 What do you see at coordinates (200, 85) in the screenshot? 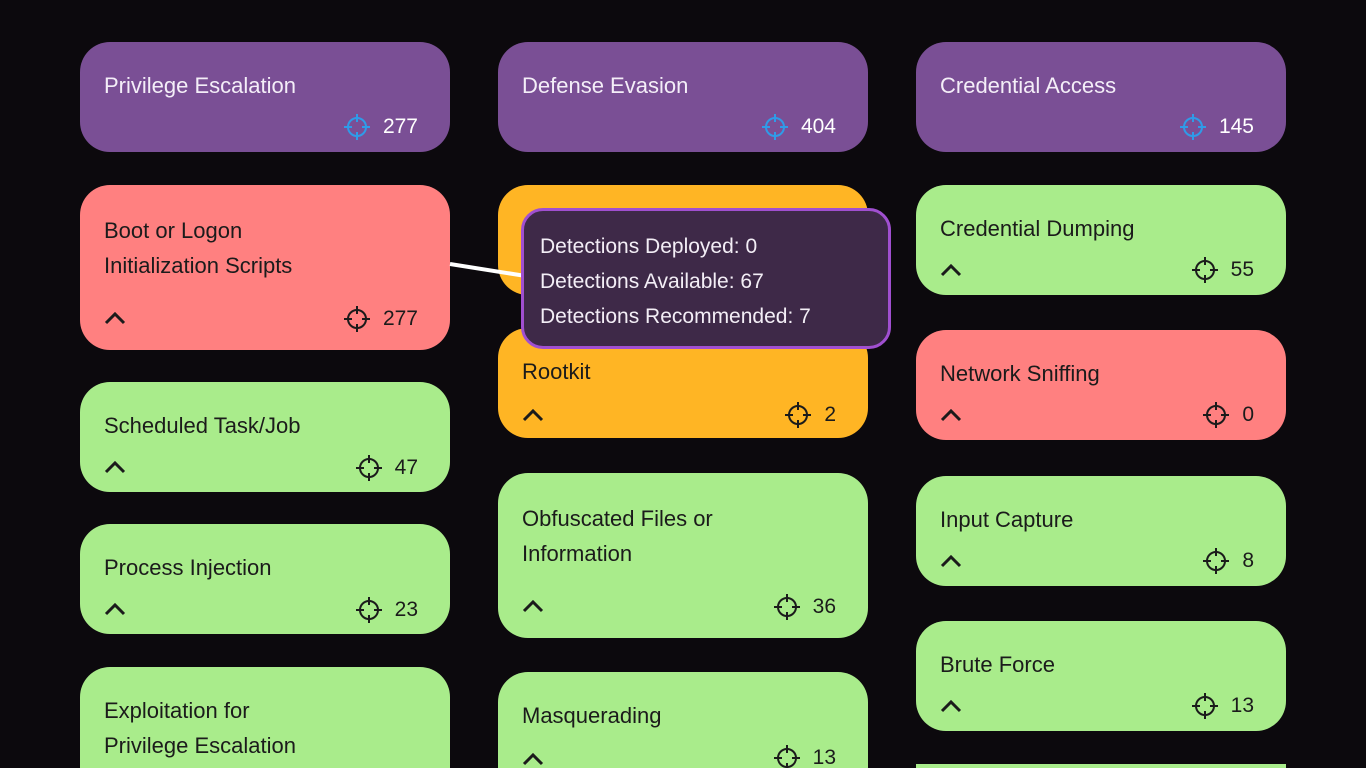
I see `tactic-title: Privilege Escalation` at bounding box center [200, 85].